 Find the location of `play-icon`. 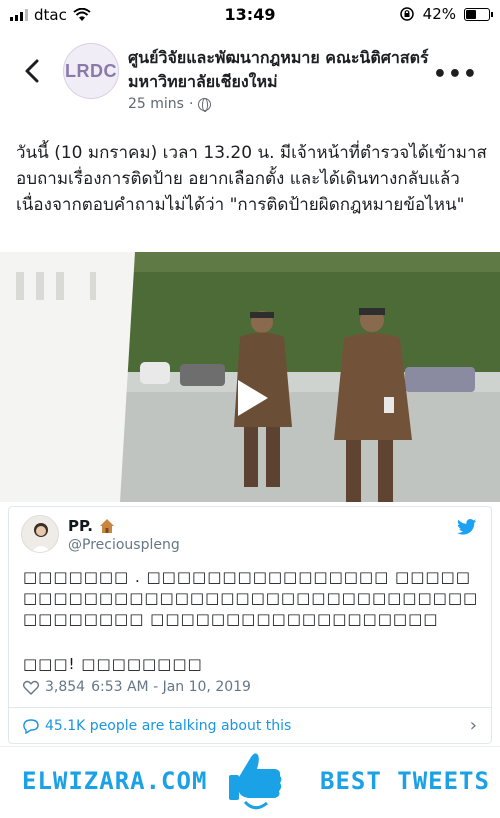

play-icon is located at coordinates (251, 398).